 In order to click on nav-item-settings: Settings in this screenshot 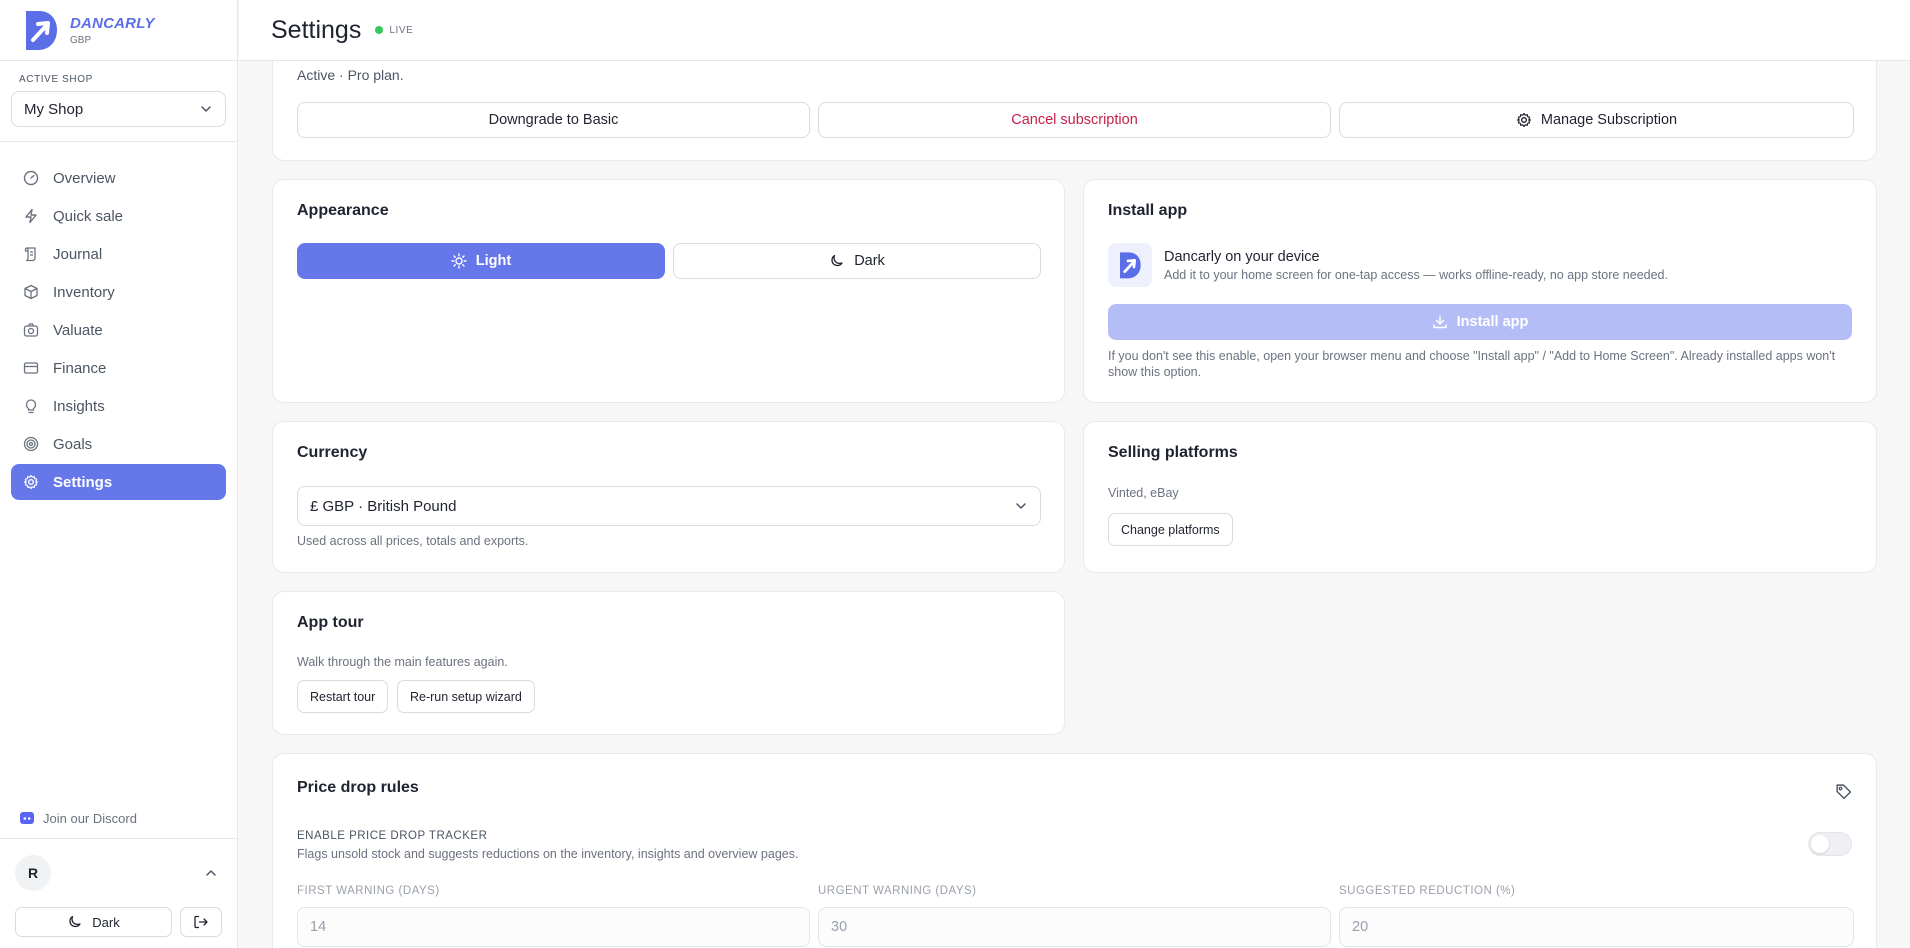, I will do `click(118, 482)`.